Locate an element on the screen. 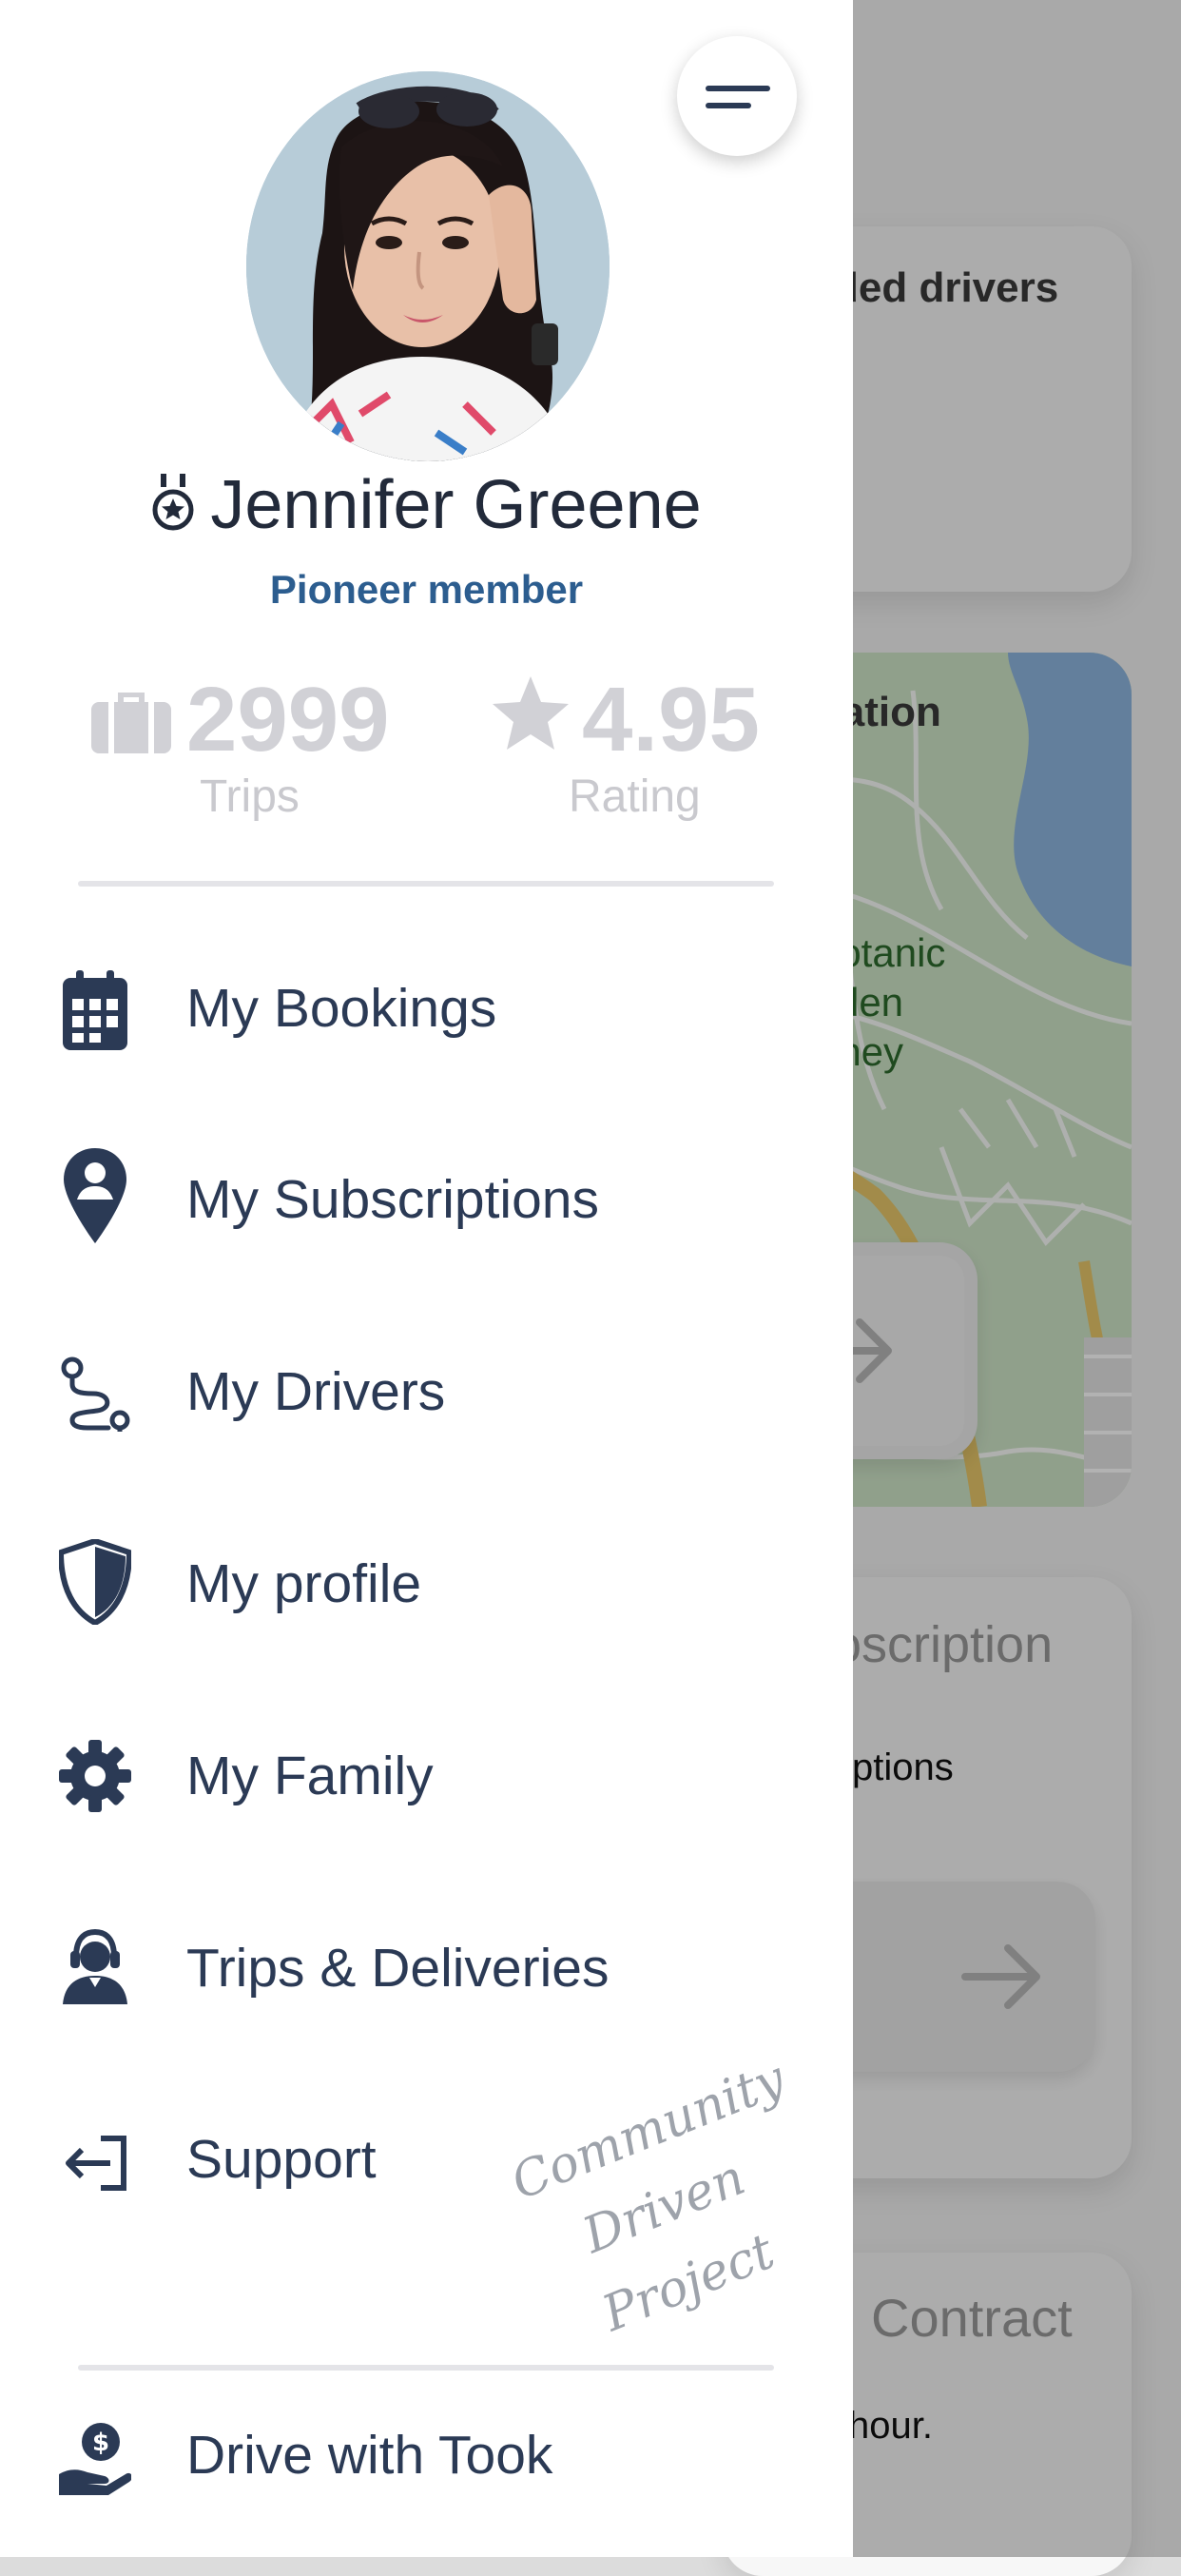 The height and width of the screenshot is (2576, 1181). menu-item-my-family: My Family is located at coordinates (426, 1778).